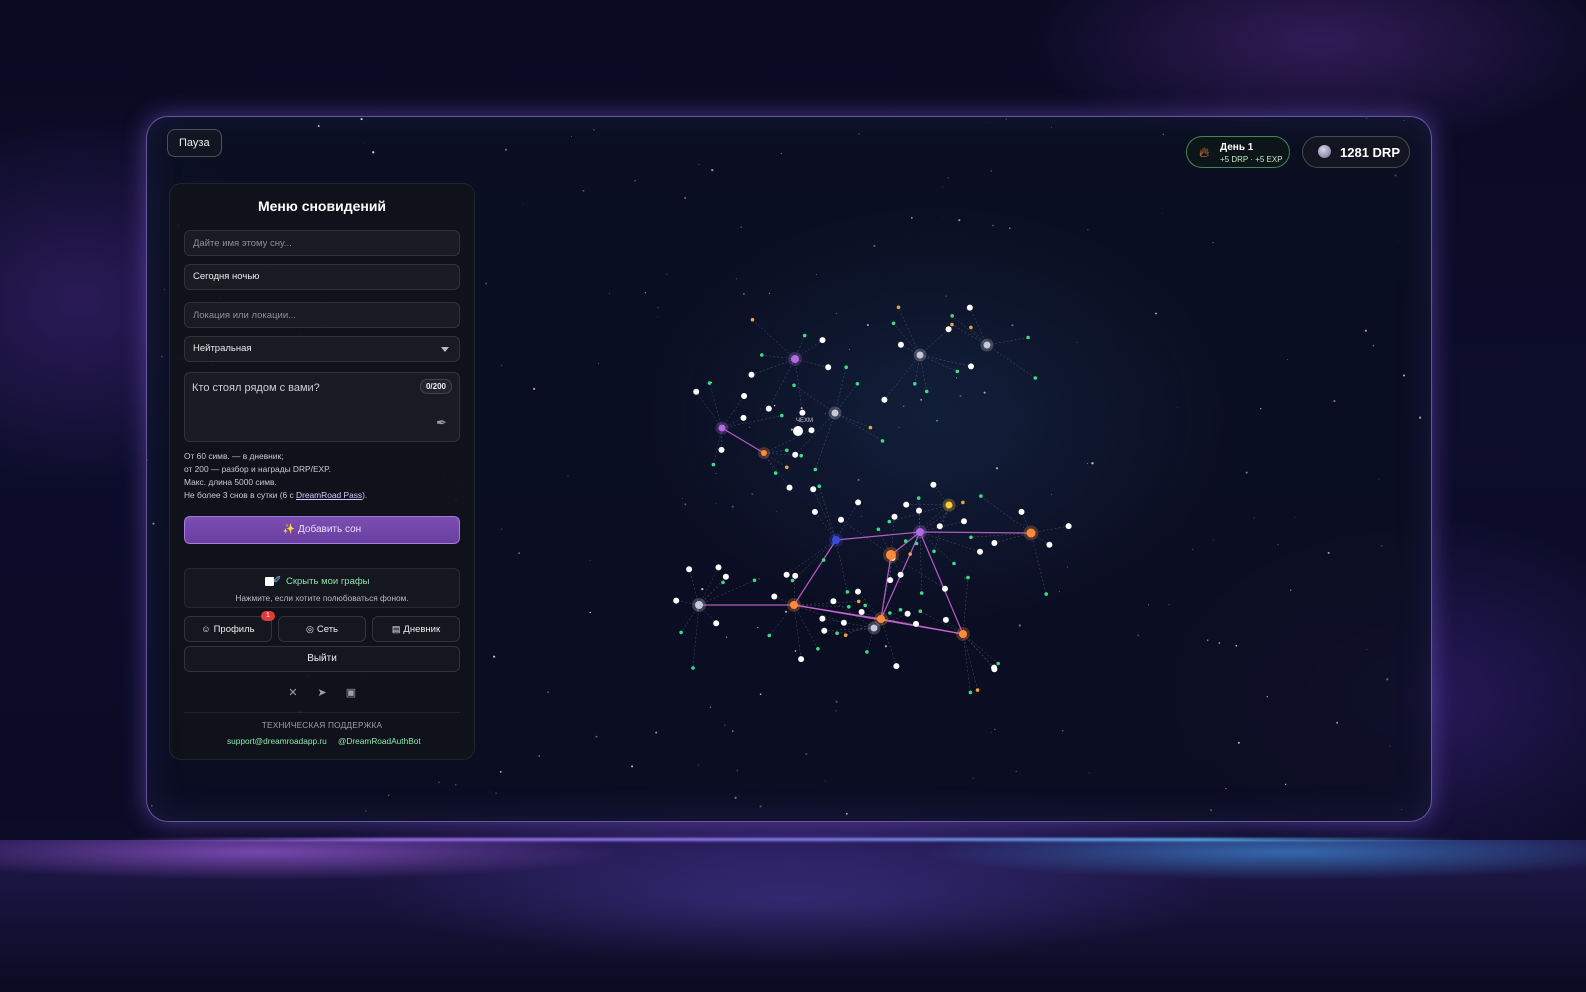 Image resolution: width=1586 pixels, height=992 pixels. I want to click on profile-button: ☺︎ Профиль 1, so click(229, 626).